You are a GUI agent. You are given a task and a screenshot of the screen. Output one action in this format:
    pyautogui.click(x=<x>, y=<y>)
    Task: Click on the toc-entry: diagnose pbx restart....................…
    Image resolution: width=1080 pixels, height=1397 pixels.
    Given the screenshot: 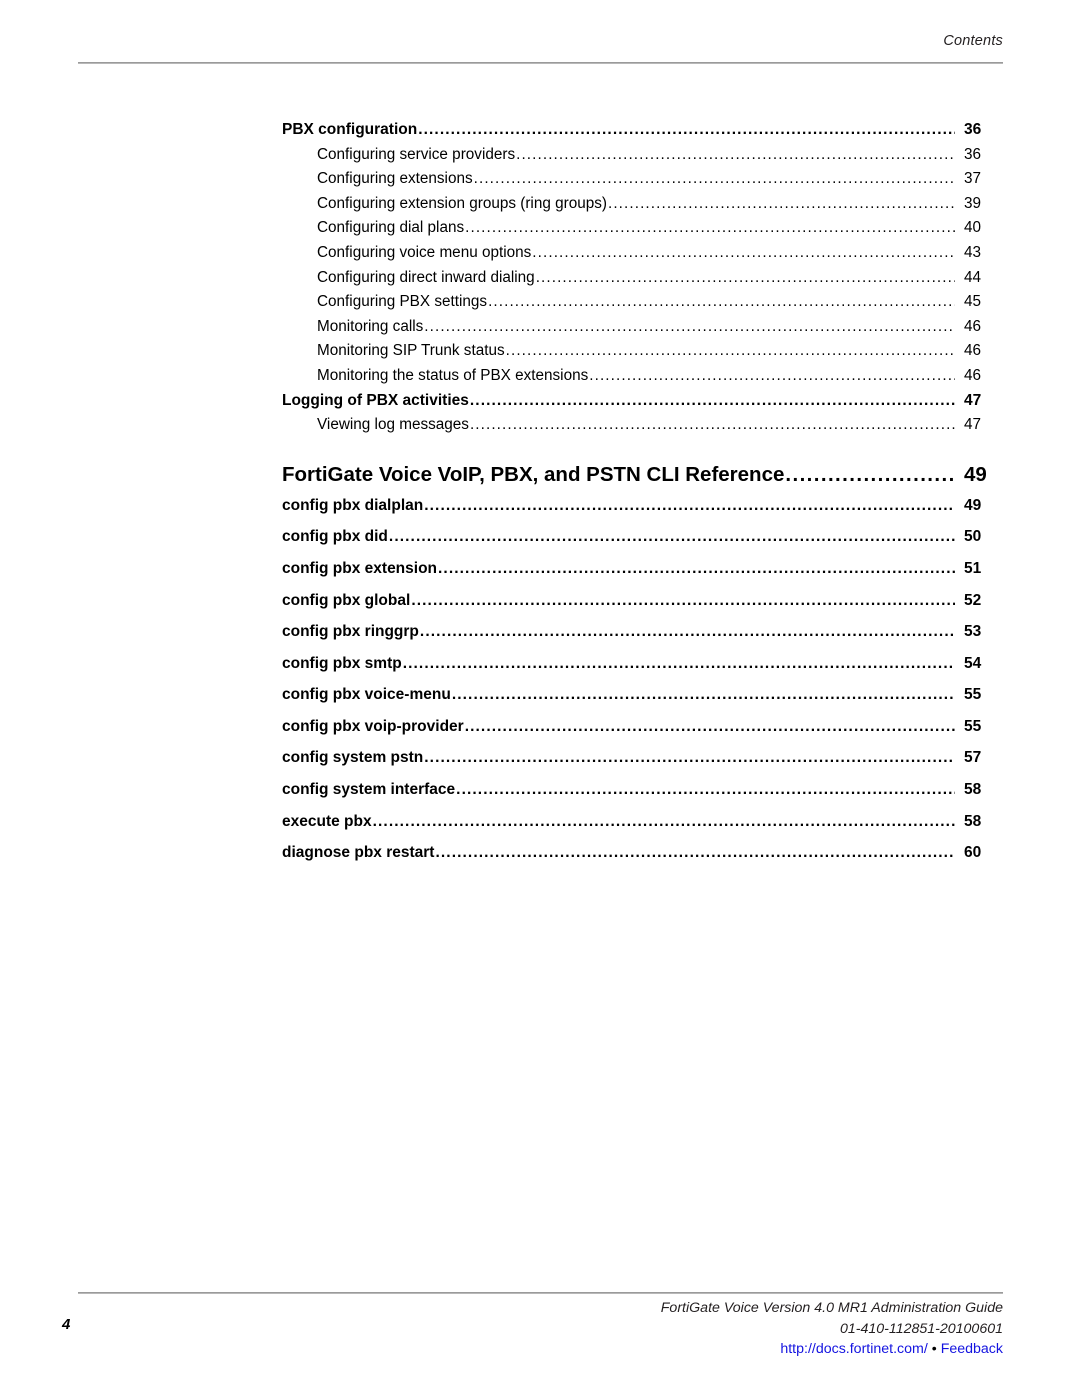 What is the action you would take?
    pyautogui.click(x=643, y=853)
    